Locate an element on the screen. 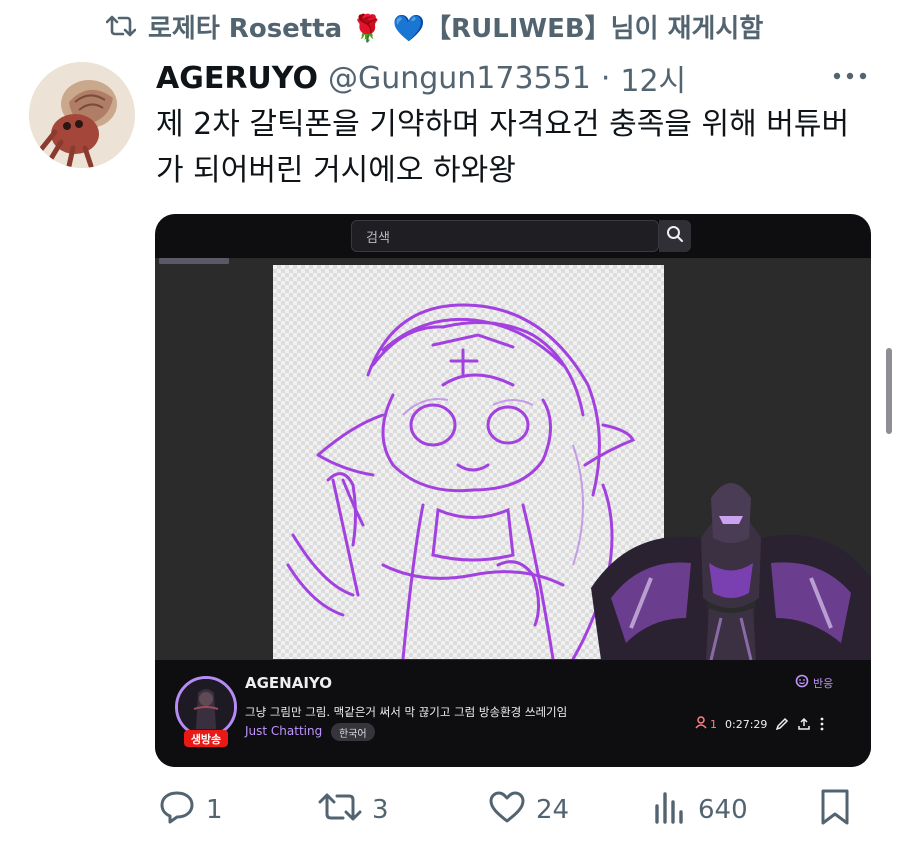 This screenshot has height=857, width=900. like-count: 24 is located at coordinates (553, 810).